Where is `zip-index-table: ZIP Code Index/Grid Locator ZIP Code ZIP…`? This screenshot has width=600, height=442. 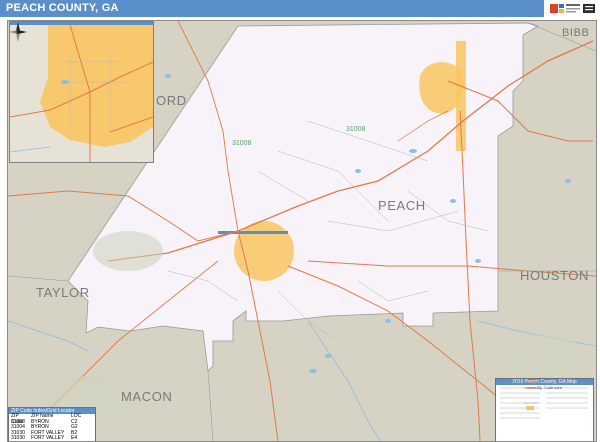 zip-index-table: ZIP Code Index/Grid Locator ZIP Code ZIP… is located at coordinates (52, 424).